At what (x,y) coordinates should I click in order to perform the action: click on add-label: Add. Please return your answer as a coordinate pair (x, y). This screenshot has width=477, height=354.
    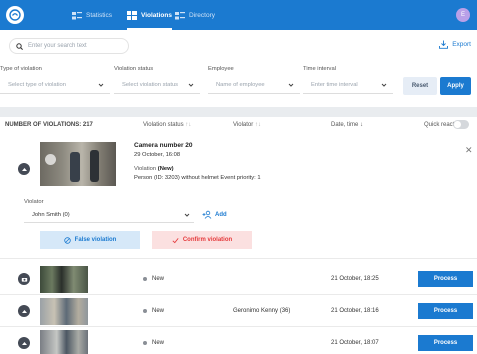
    Looking at the image, I should click on (221, 214).